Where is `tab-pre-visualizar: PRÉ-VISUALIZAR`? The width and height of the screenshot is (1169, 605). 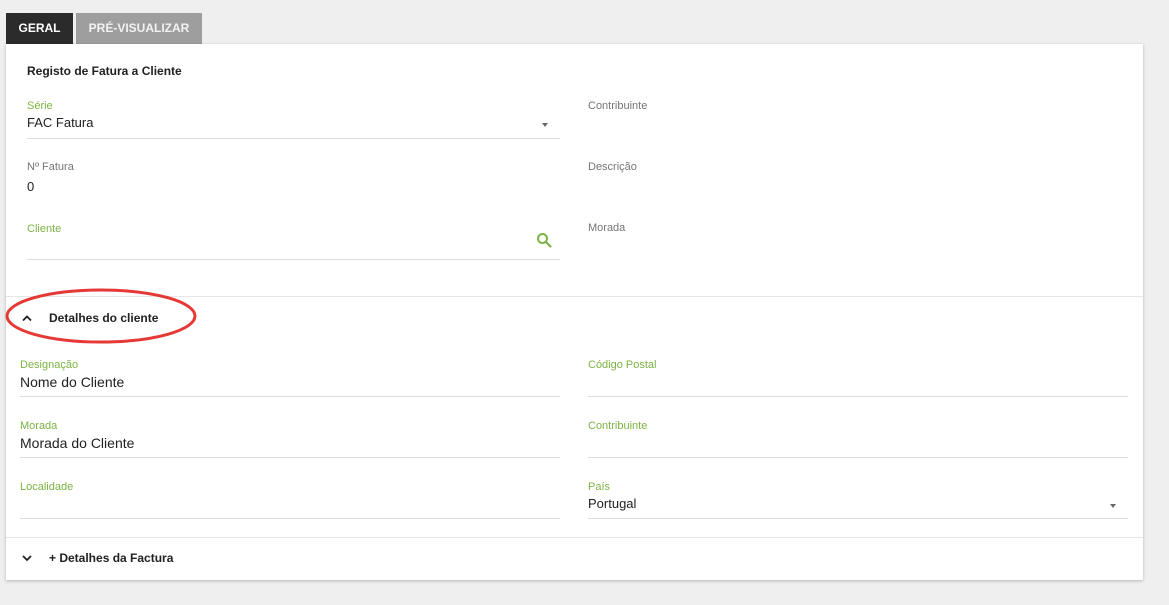
tab-pre-visualizar: PRÉ-VISUALIZAR is located at coordinates (139, 28).